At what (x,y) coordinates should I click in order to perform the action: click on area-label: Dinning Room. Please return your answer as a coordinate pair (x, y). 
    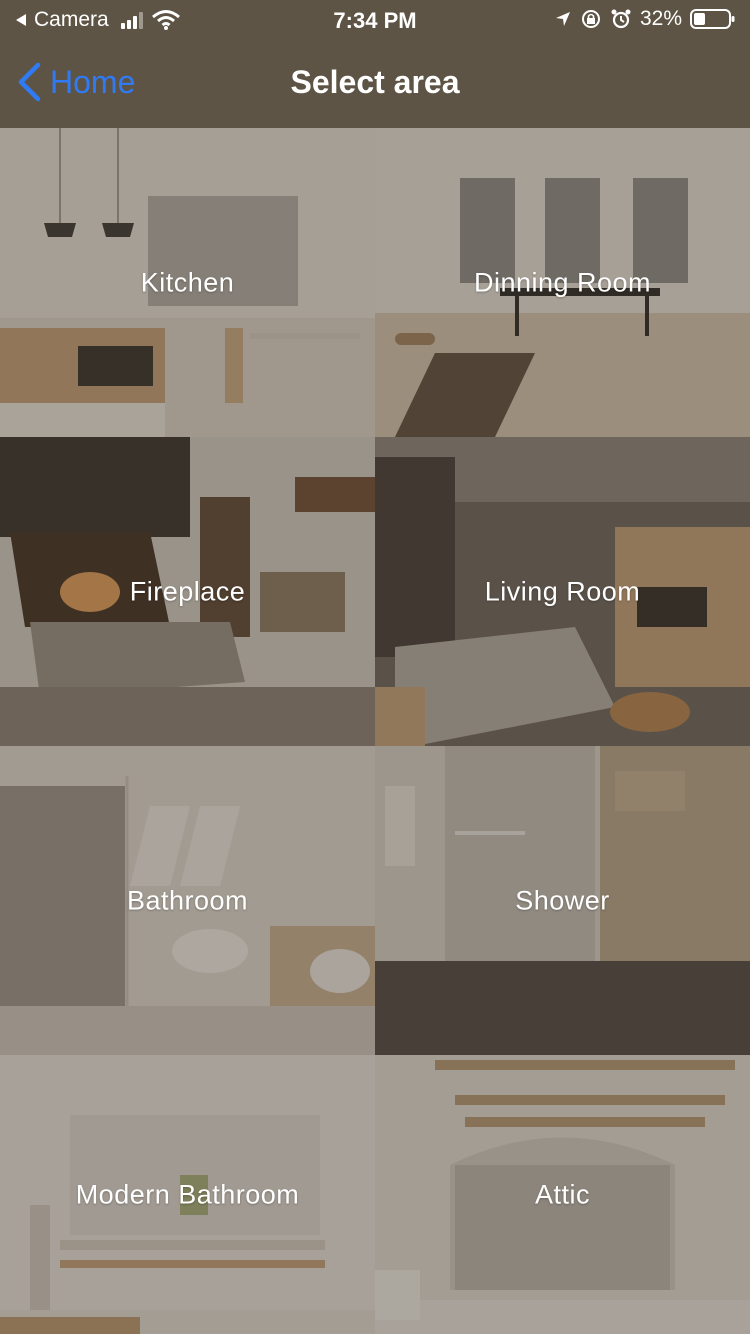
    Looking at the image, I should click on (562, 282).